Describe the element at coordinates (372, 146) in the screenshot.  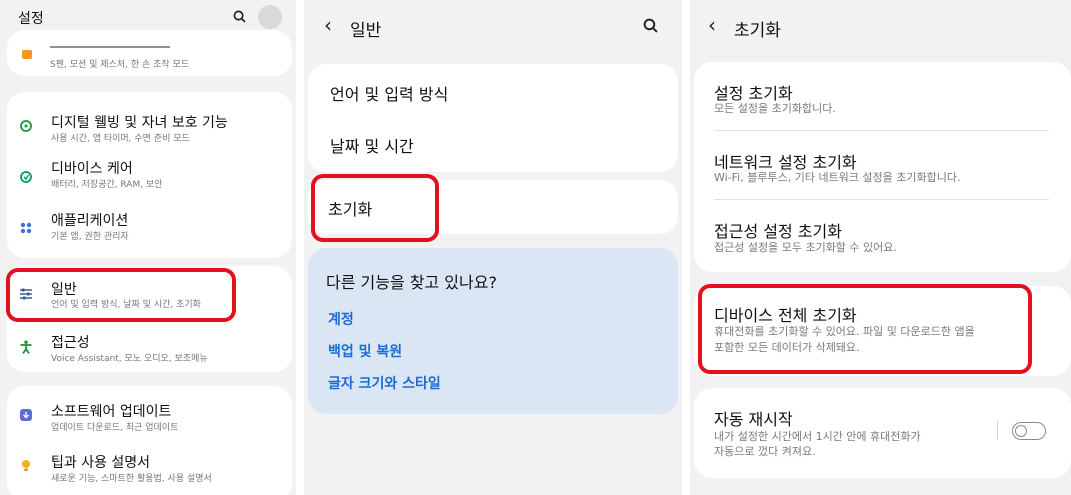
I see `list-item-title: 날짜 및 시간` at that location.